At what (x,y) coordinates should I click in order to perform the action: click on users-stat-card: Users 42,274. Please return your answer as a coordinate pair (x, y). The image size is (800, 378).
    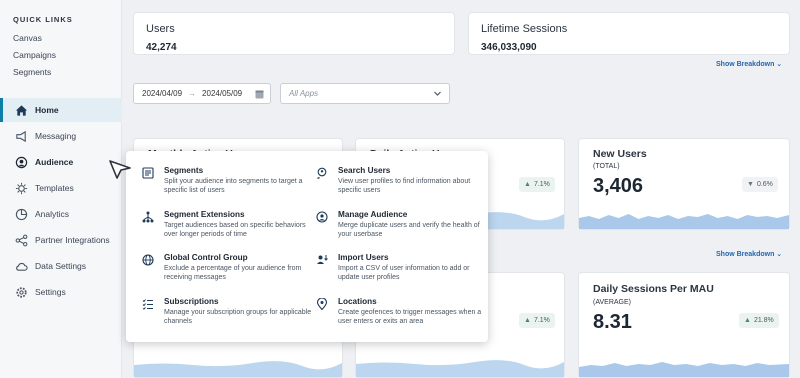
    Looking at the image, I should click on (294, 33).